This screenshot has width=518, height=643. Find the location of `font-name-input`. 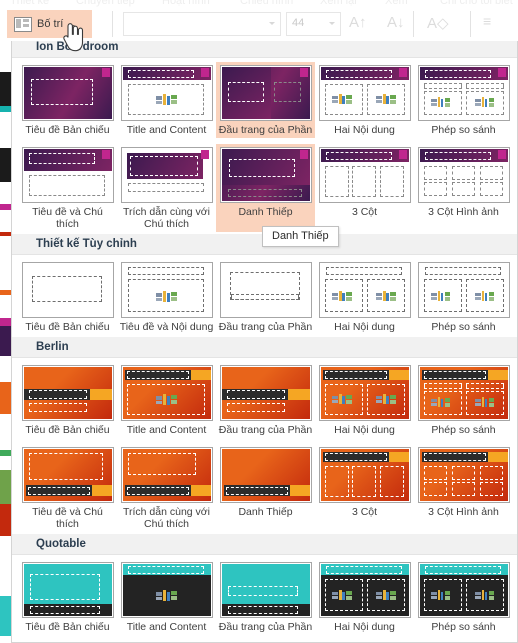

font-name-input is located at coordinates (202, 24).